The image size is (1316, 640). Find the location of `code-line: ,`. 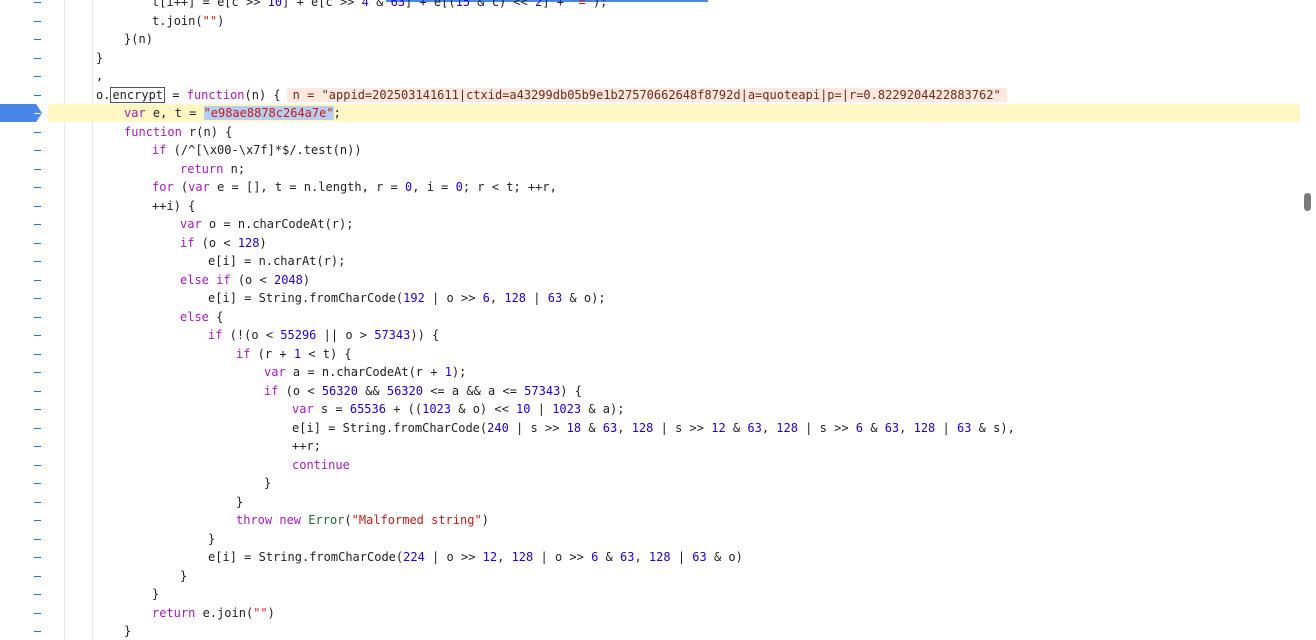

code-line: , is located at coordinates (682, 76).